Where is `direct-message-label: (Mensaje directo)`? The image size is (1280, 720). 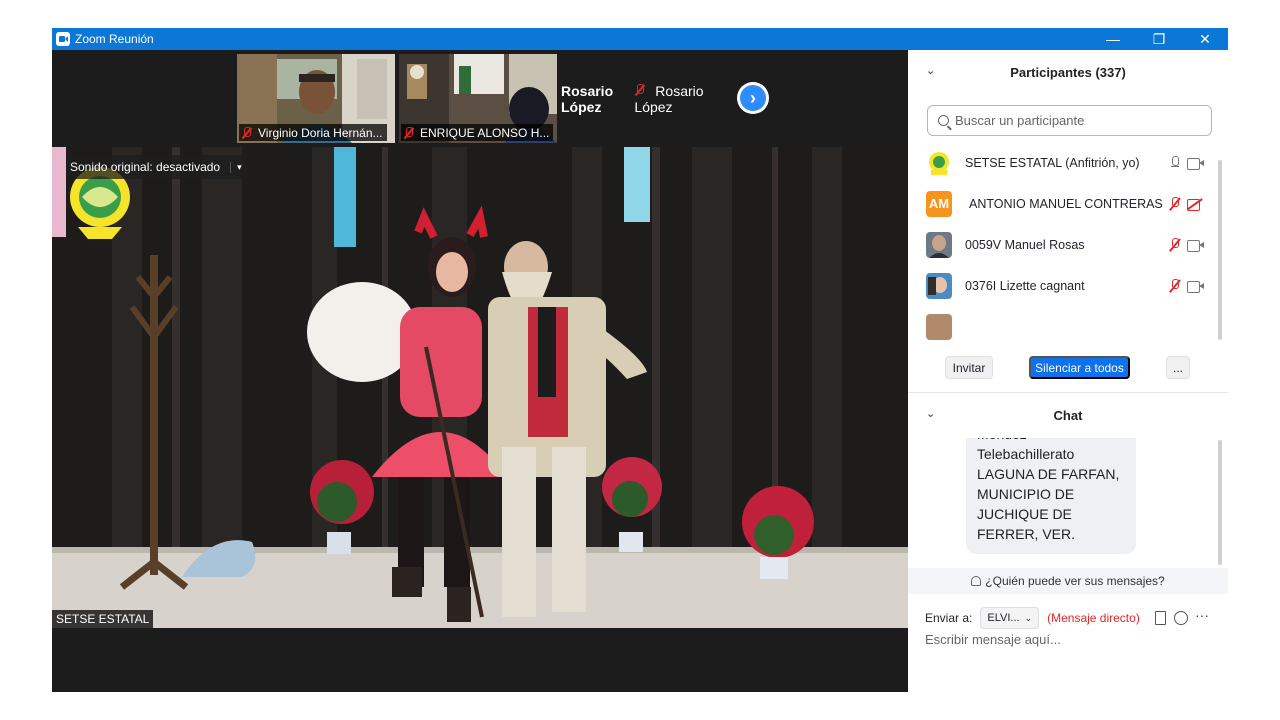
direct-message-label: (Mensaje directo) is located at coordinates (1093, 618).